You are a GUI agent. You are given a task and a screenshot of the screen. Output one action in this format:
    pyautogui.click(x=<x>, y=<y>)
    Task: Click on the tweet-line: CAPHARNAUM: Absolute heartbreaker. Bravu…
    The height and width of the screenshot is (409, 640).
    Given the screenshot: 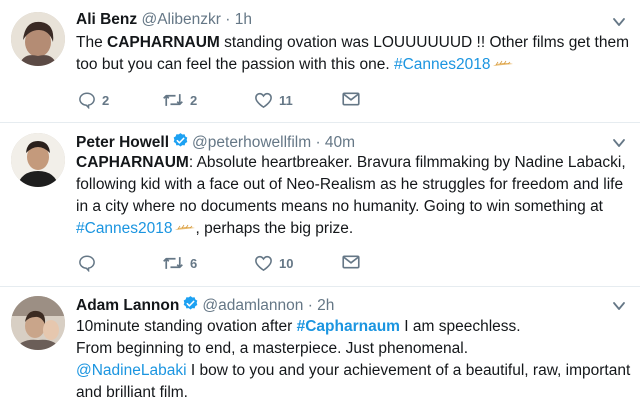 What is the action you would take?
    pyautogui.click(x=353, y=163)
    